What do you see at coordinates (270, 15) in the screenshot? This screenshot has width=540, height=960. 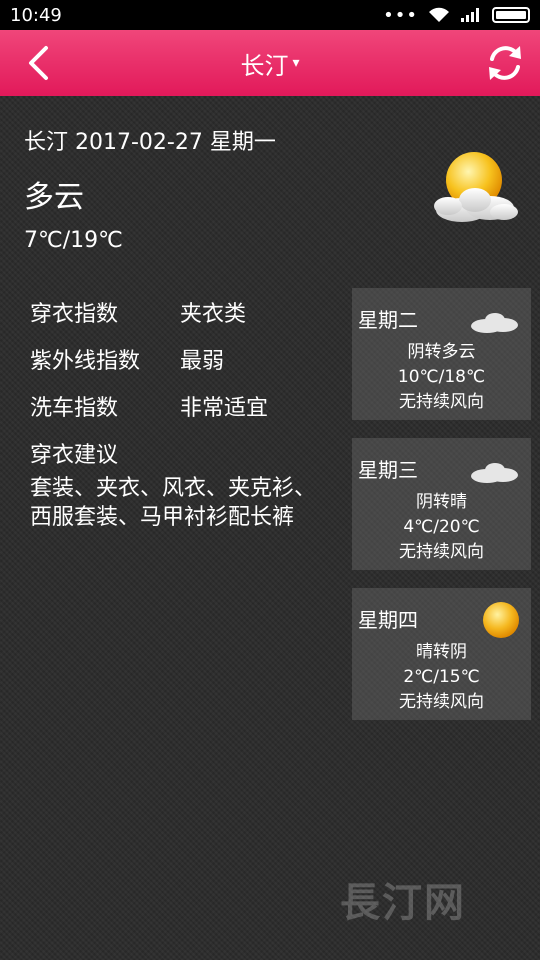 I see `status-bar: 10:49 •••` at bounding box center [270, 15].